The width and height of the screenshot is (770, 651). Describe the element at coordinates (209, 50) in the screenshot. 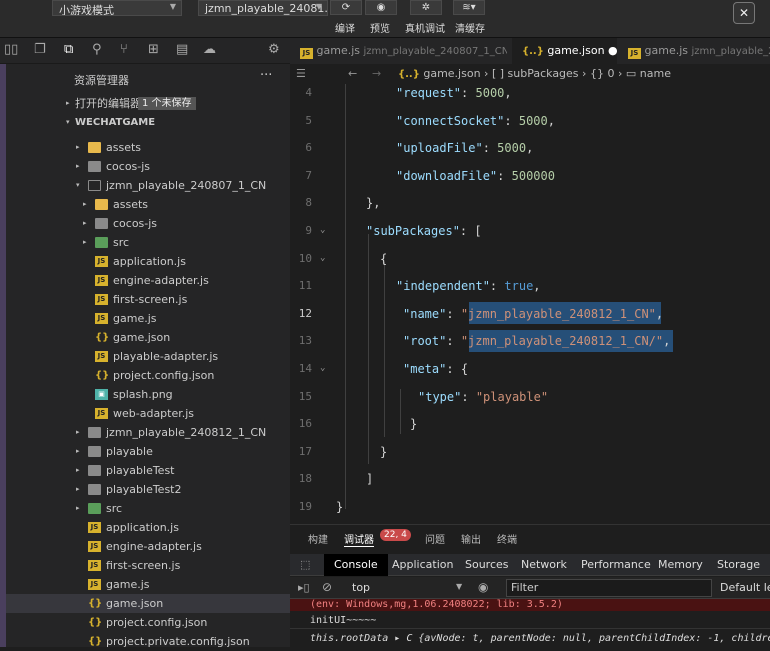

I see `cloud-icon: ☁` at that location.